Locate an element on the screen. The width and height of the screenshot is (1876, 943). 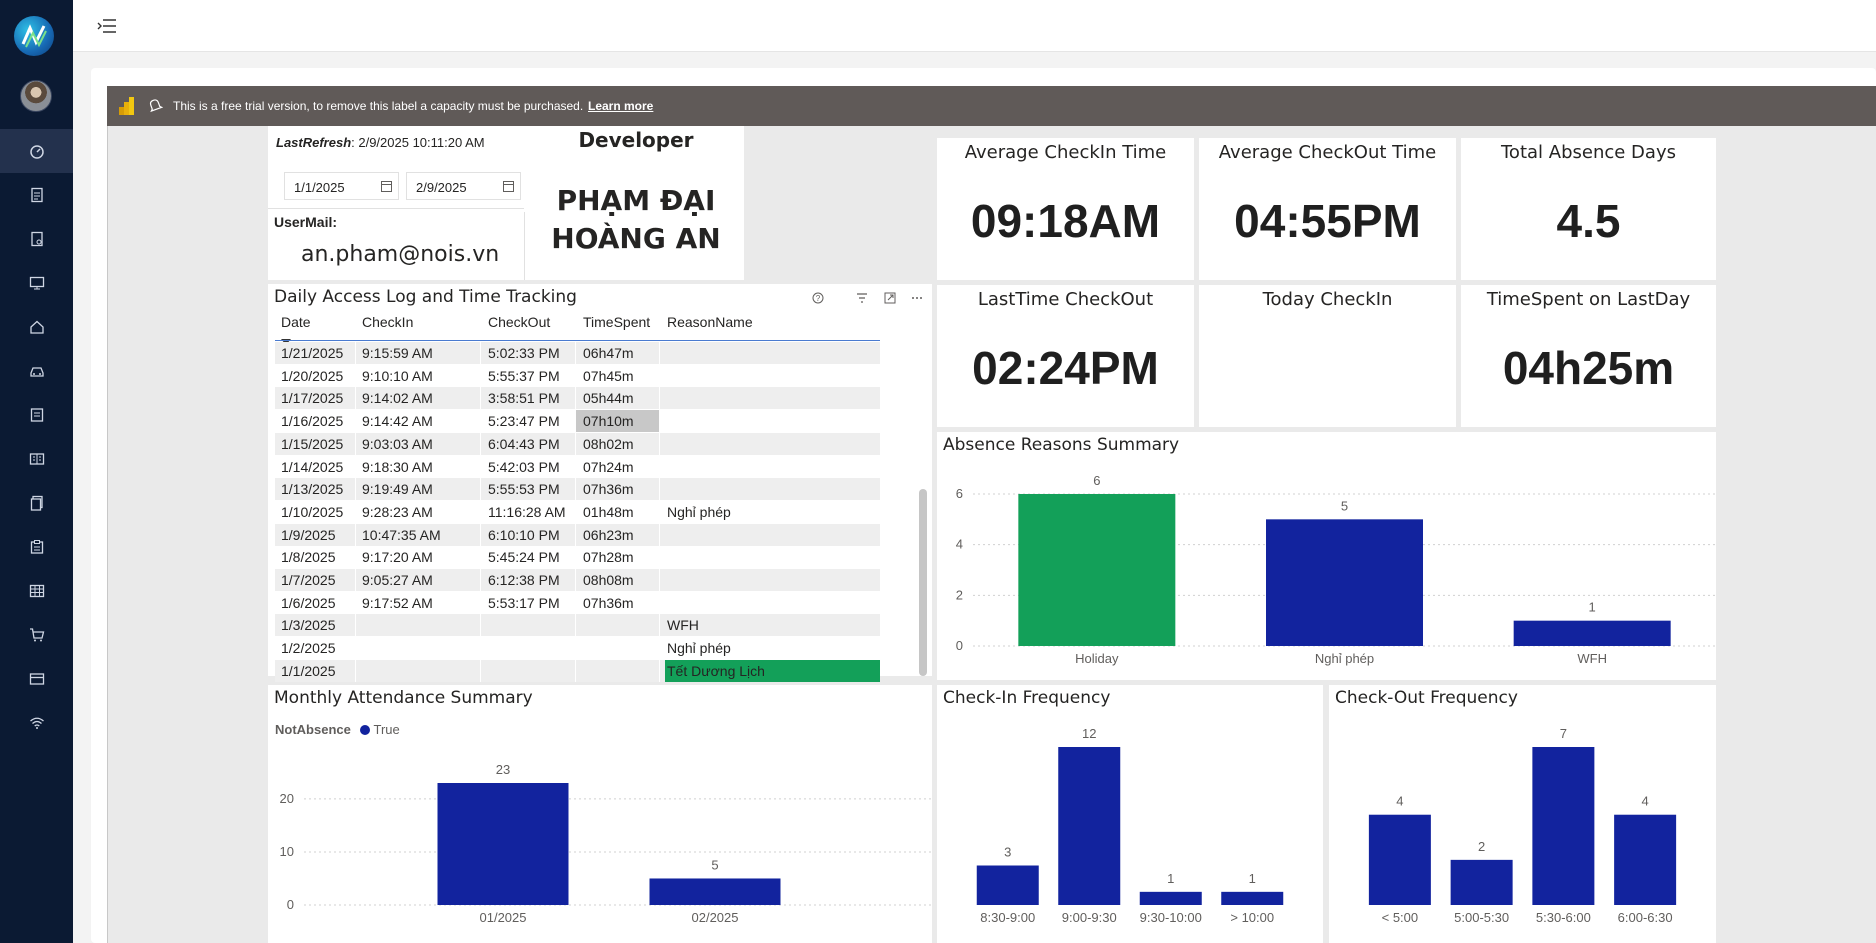
nav-car-icon is located at coordinates (36, 371).